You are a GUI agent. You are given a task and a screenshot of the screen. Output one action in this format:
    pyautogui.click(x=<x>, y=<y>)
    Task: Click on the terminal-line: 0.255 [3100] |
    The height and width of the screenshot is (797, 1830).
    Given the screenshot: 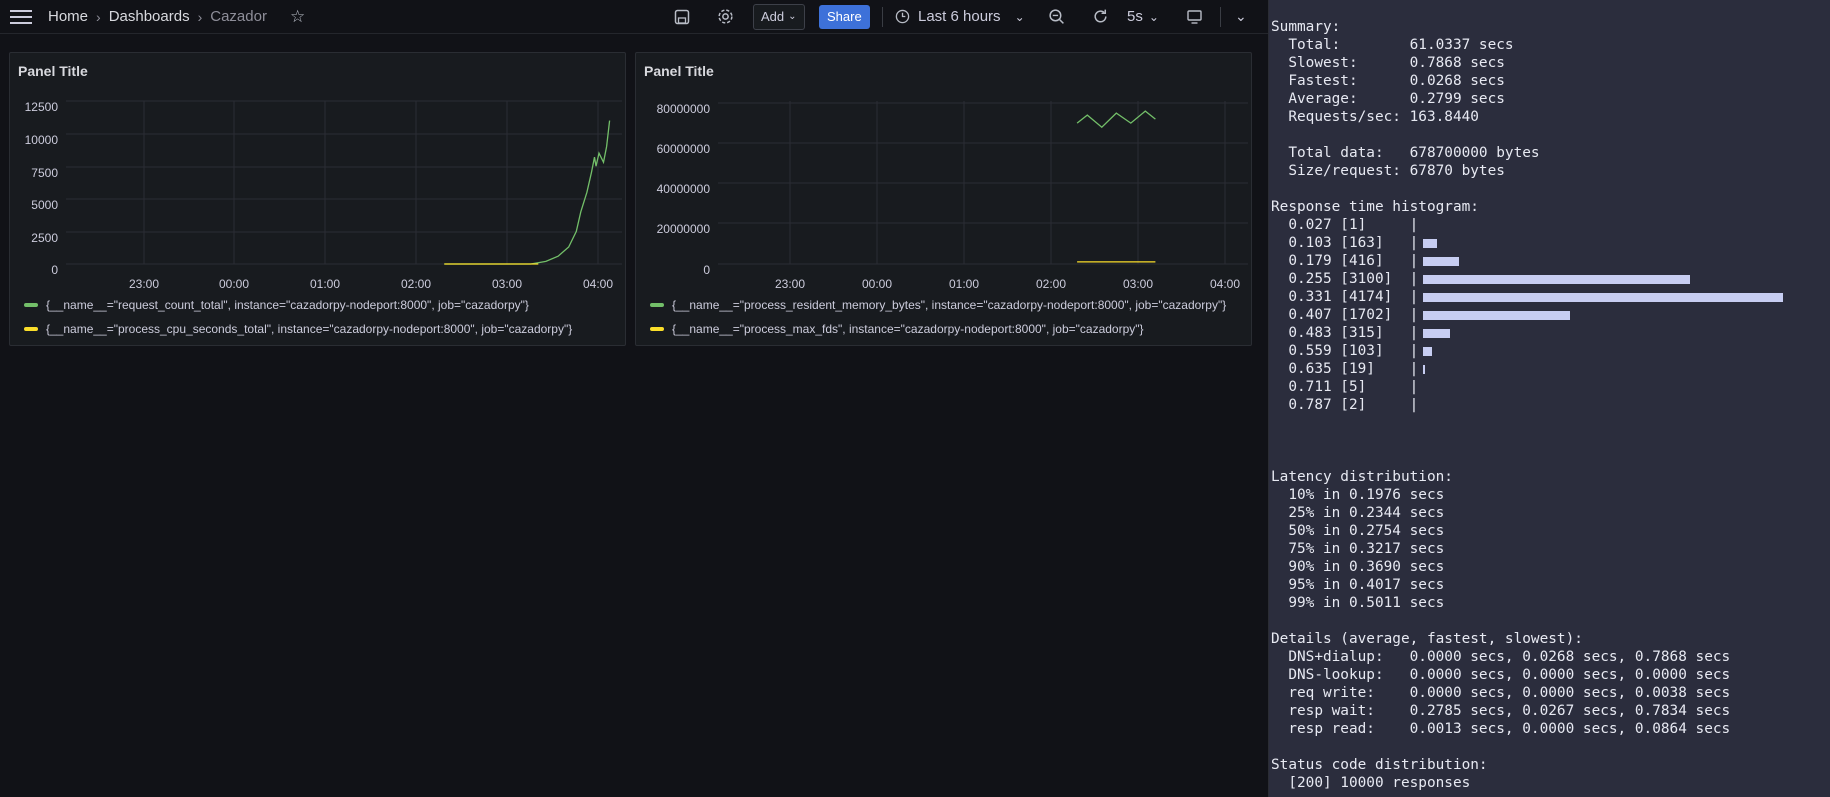 What is the action you would take?
    pyautogui.click(x=1345, y=279)
    